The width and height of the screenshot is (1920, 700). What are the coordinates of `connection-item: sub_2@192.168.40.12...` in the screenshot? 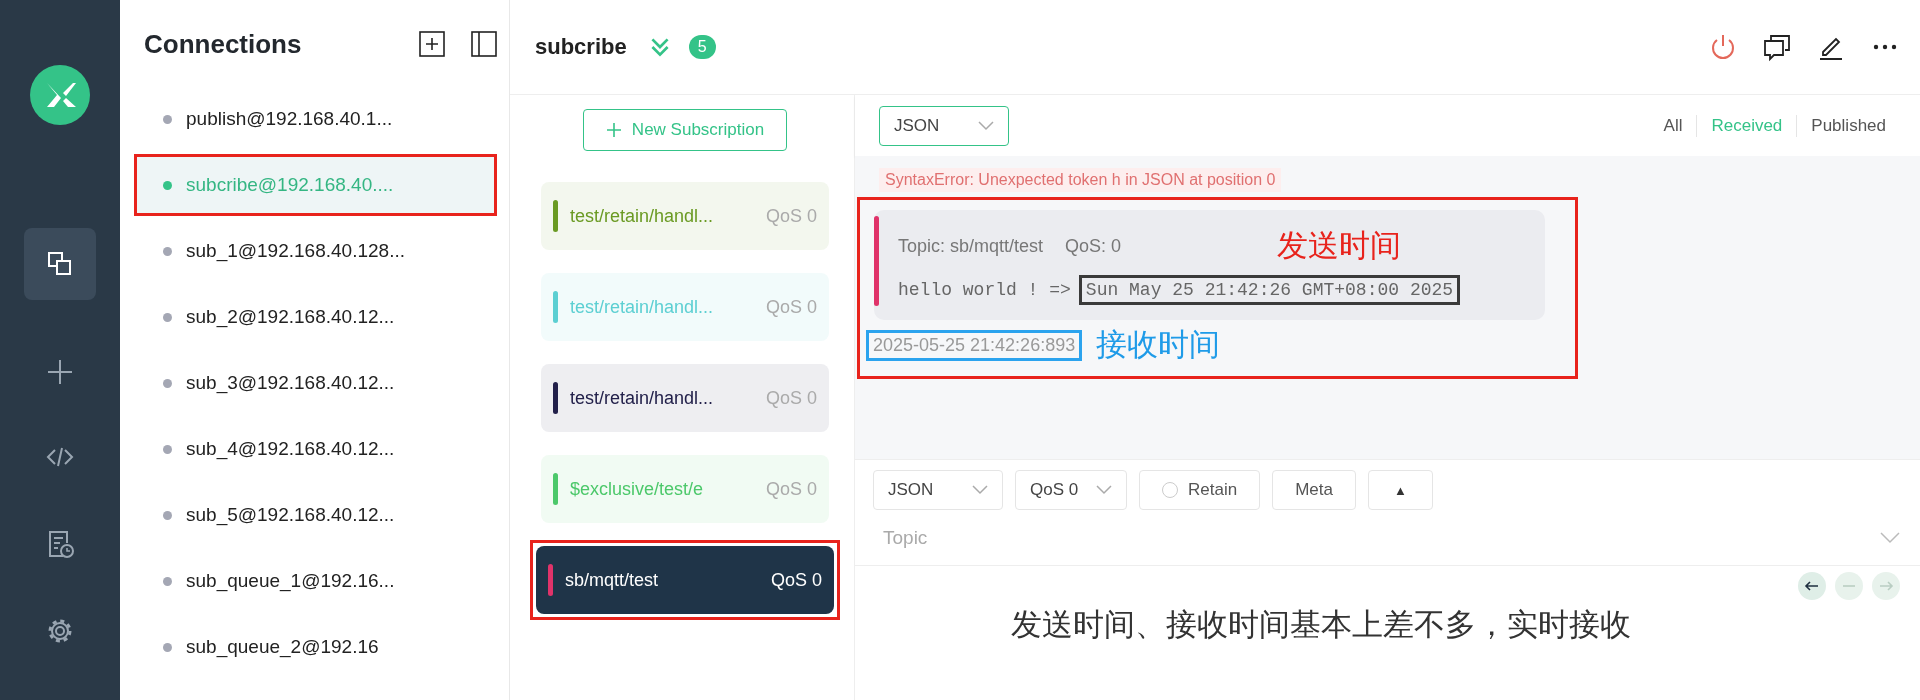 It's located at (315, 317).